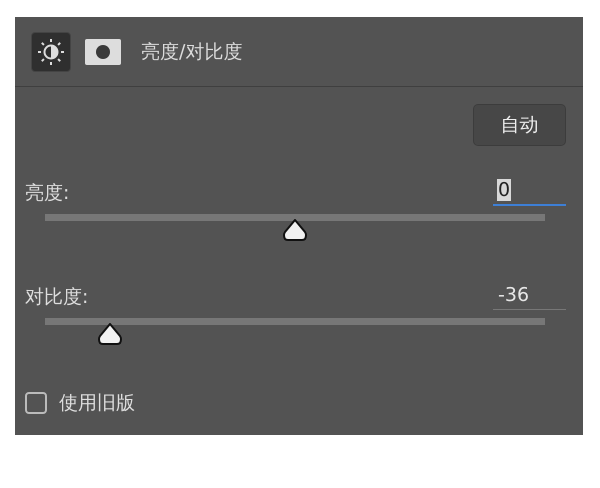  What do you see at coordinates (36, 403) in the screenshot?
I see `checkbox` at bounding box center [36, 403].